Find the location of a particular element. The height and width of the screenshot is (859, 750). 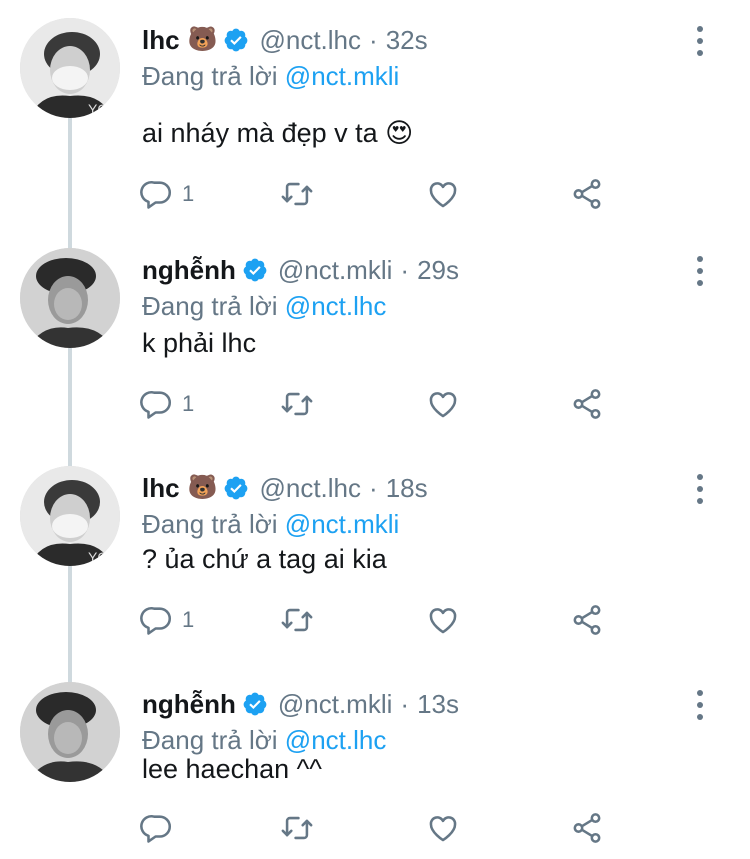

reply-button is located at coordinates (161, 828).